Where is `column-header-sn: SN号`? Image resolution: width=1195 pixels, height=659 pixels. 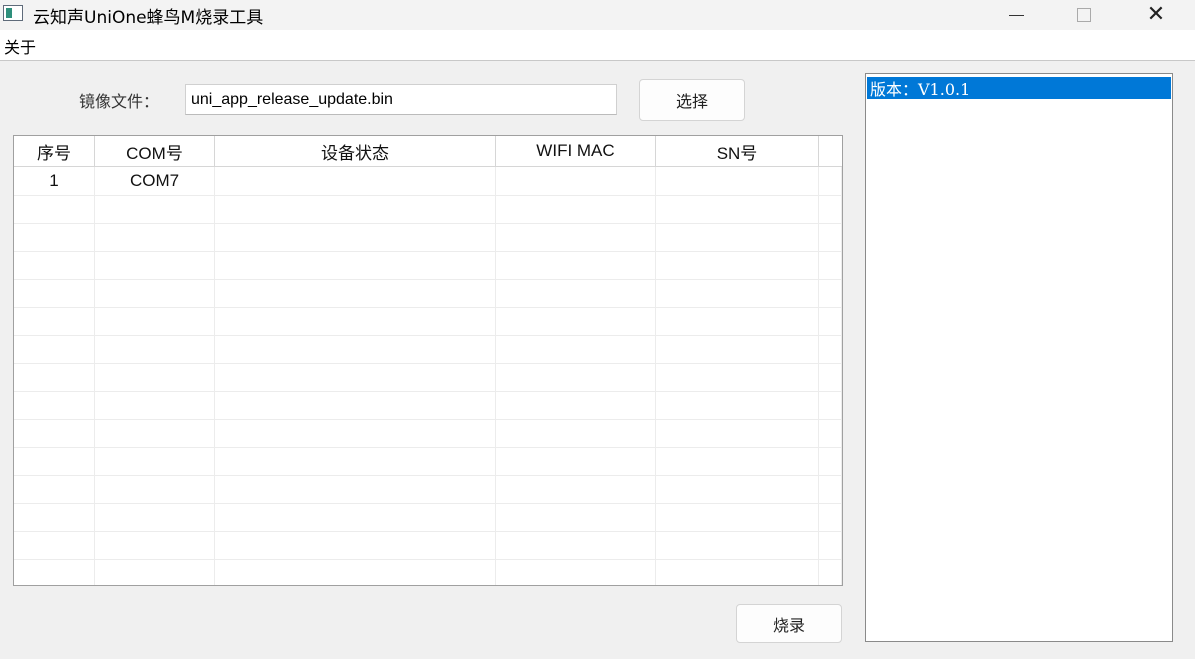
column-header-sn: SN号 is located at coordinates (737, 151).